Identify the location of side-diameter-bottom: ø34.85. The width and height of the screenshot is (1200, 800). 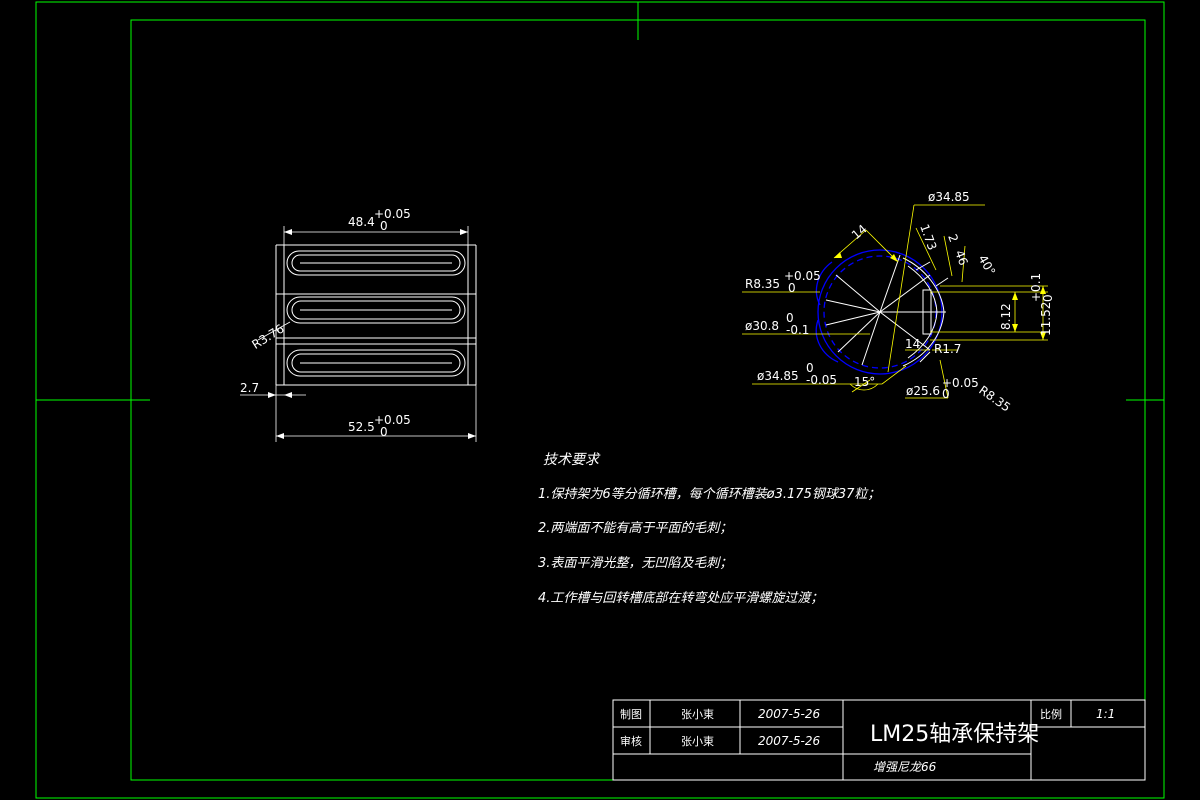
(778, 376).